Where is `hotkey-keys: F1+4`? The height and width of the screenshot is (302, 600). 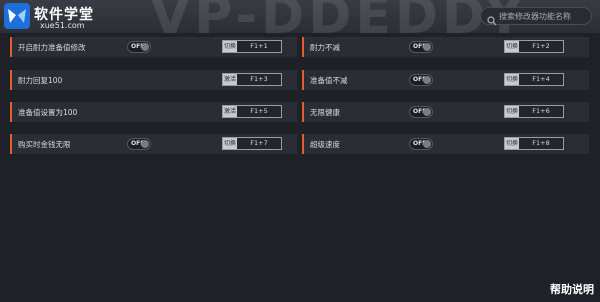 hotkey-keys: F1+4 is located at coordinates (541, 79).